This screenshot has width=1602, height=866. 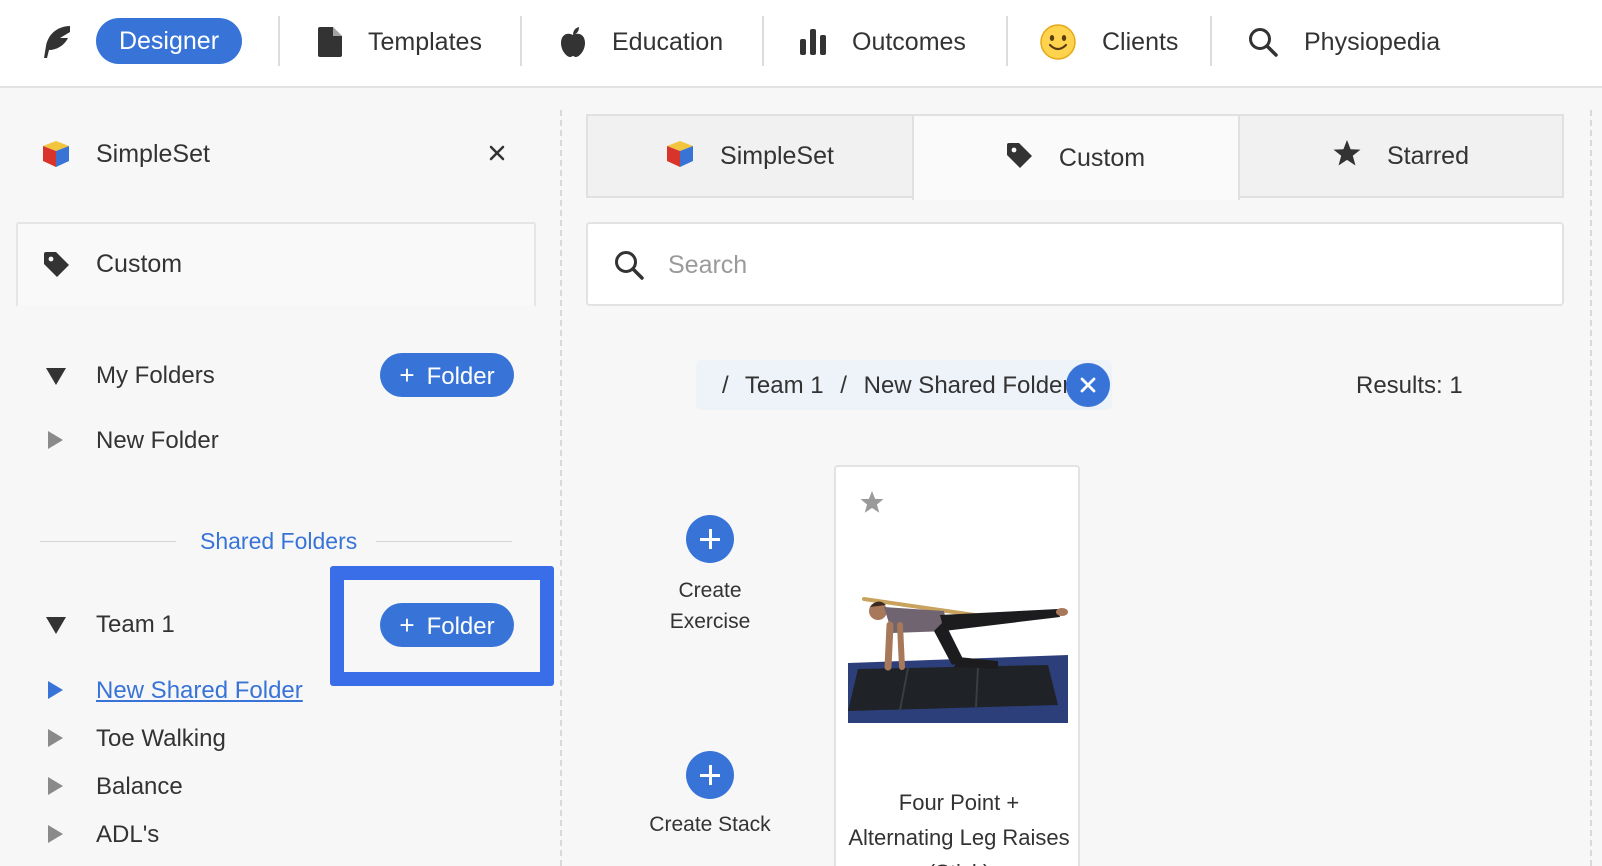 I want to click on plus-icon: +, so click(x=407, y=375).